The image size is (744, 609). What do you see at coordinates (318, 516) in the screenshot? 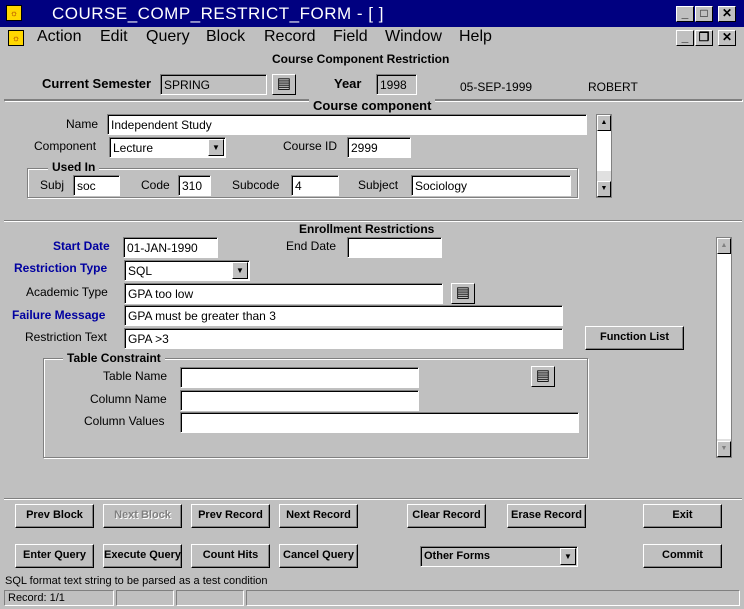
I see `next-record-button: Next Record` at bounding box center [318, 516].